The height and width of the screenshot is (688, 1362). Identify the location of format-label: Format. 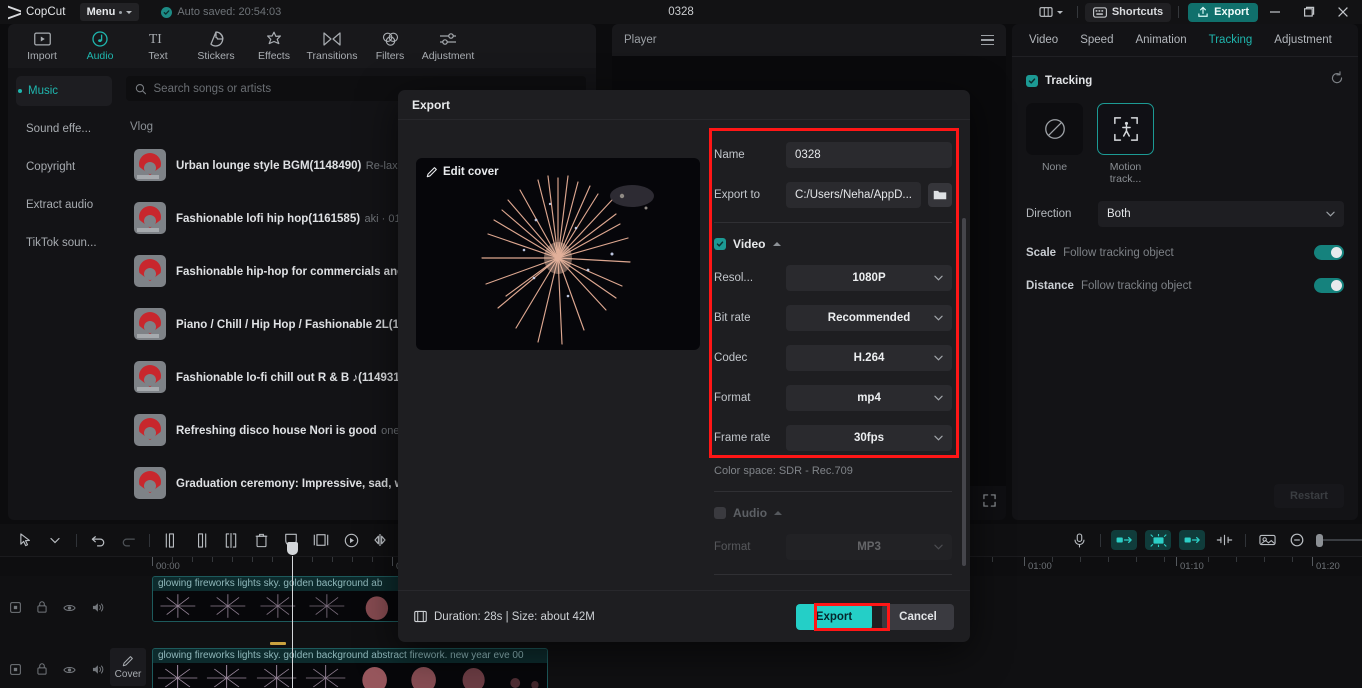
(732, 398).